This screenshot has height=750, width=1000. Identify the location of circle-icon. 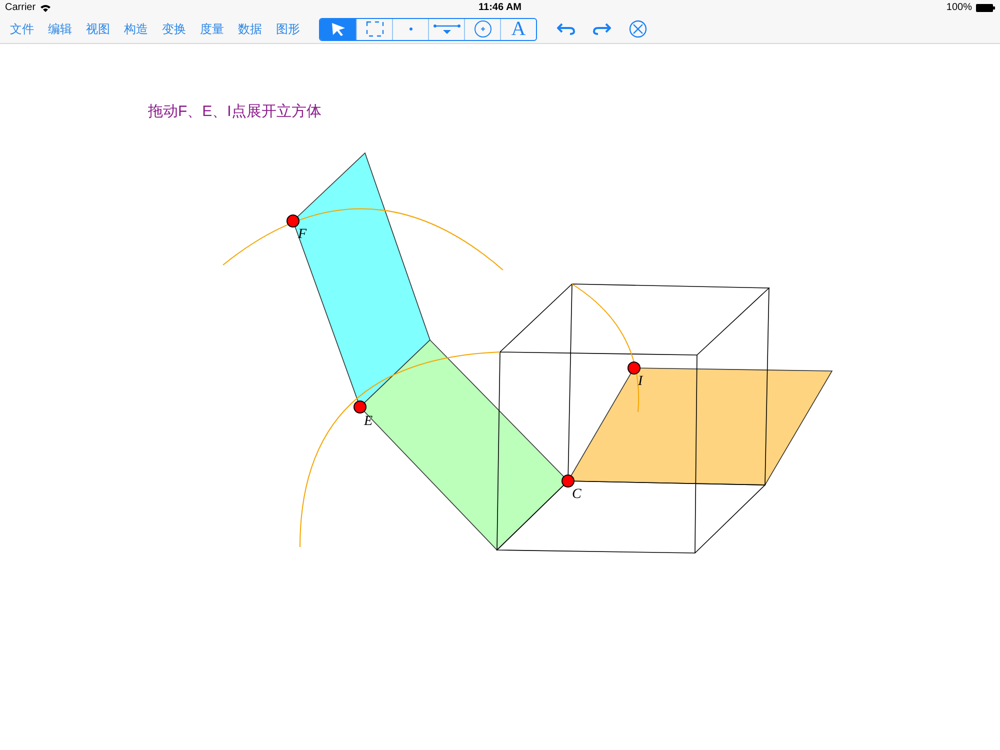
(483, 29).